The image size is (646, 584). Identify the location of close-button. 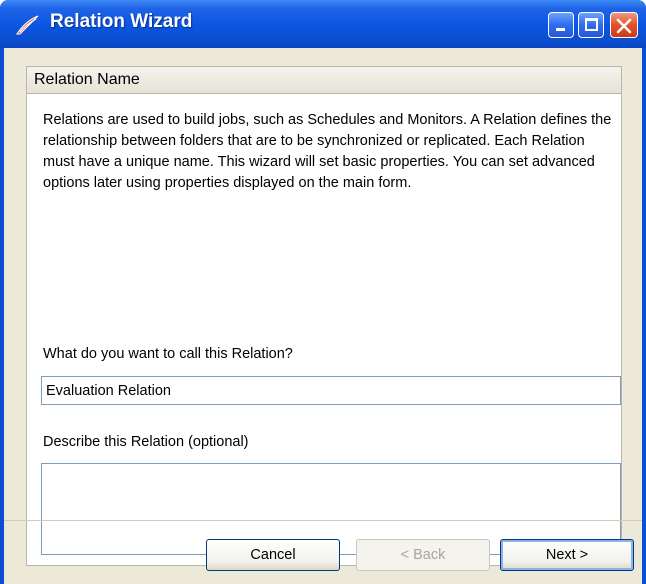
(624, 25).